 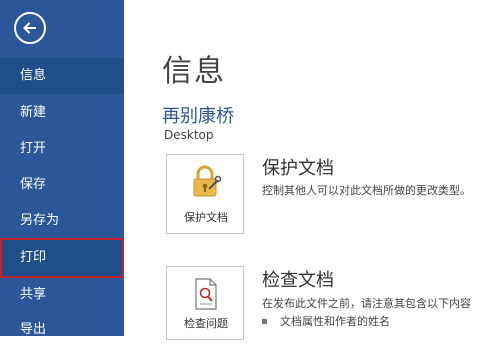 I want to click on protect-document-button: 保护文档, so click(x=205, y=194).